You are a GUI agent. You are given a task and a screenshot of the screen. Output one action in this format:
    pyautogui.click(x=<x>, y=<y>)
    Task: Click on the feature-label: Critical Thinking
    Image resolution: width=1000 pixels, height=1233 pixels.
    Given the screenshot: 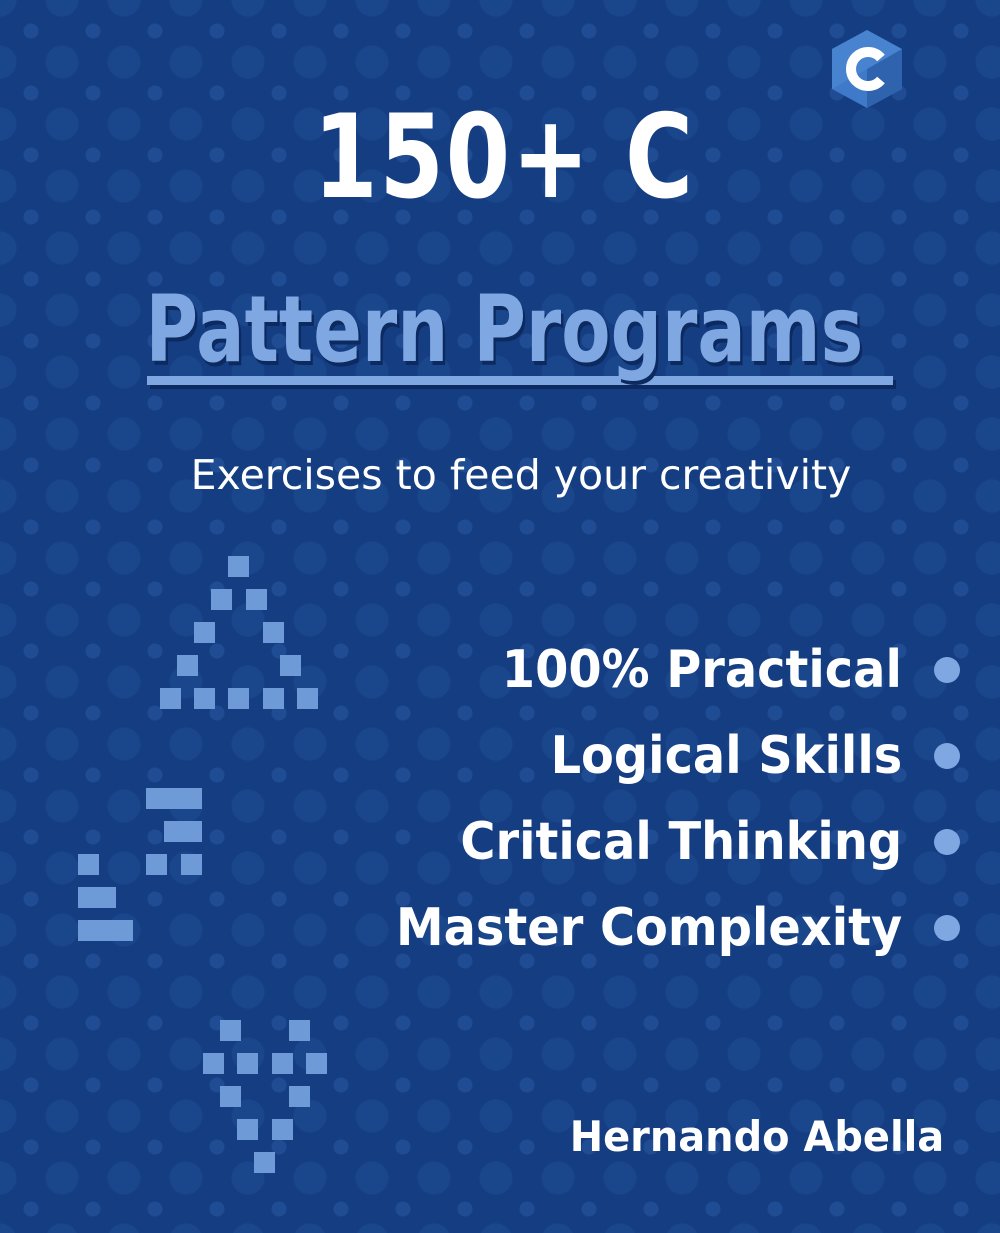 What is the action you would take?
    pyautogui.click(x=681, y=842)
    